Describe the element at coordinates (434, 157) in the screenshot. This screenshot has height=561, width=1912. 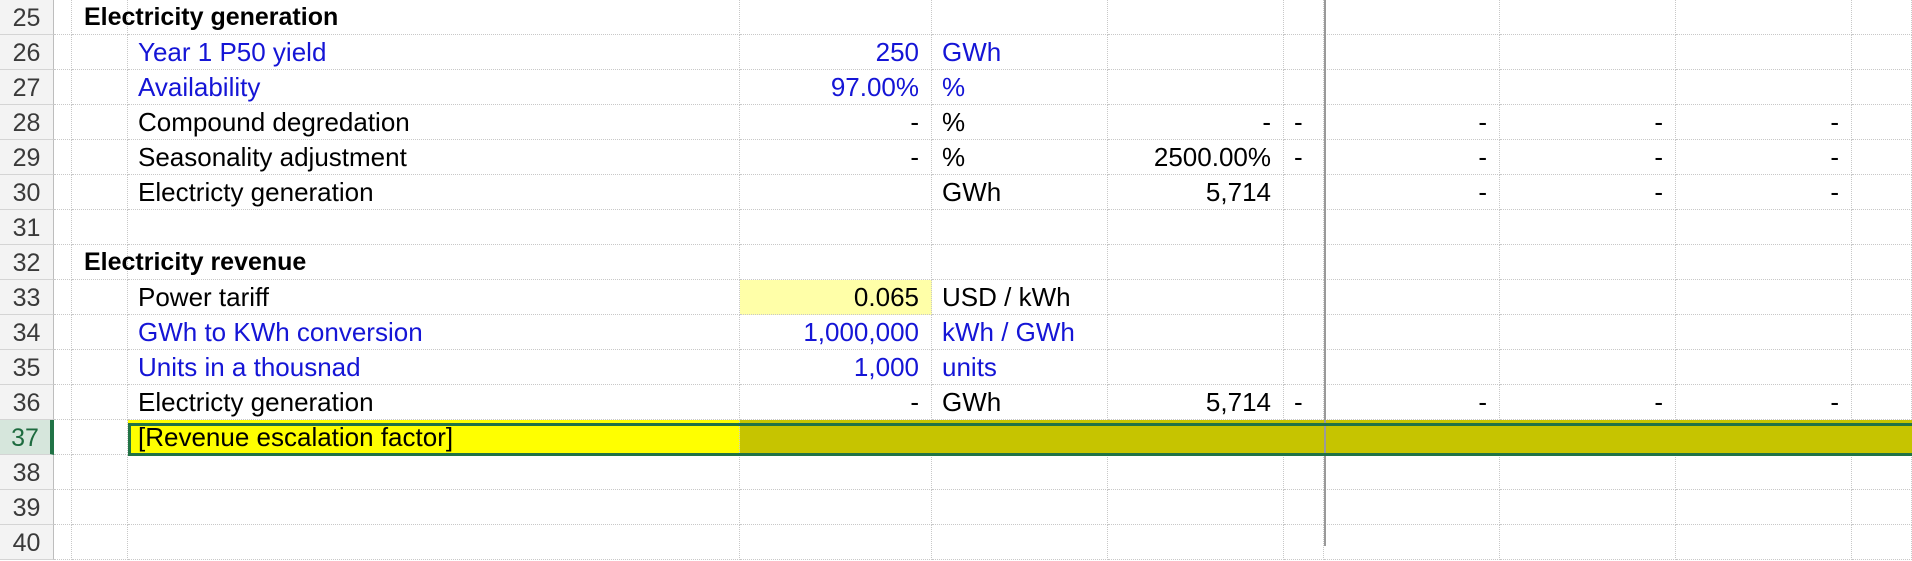
I see `row-label: Seasonality adjustment` at that location.